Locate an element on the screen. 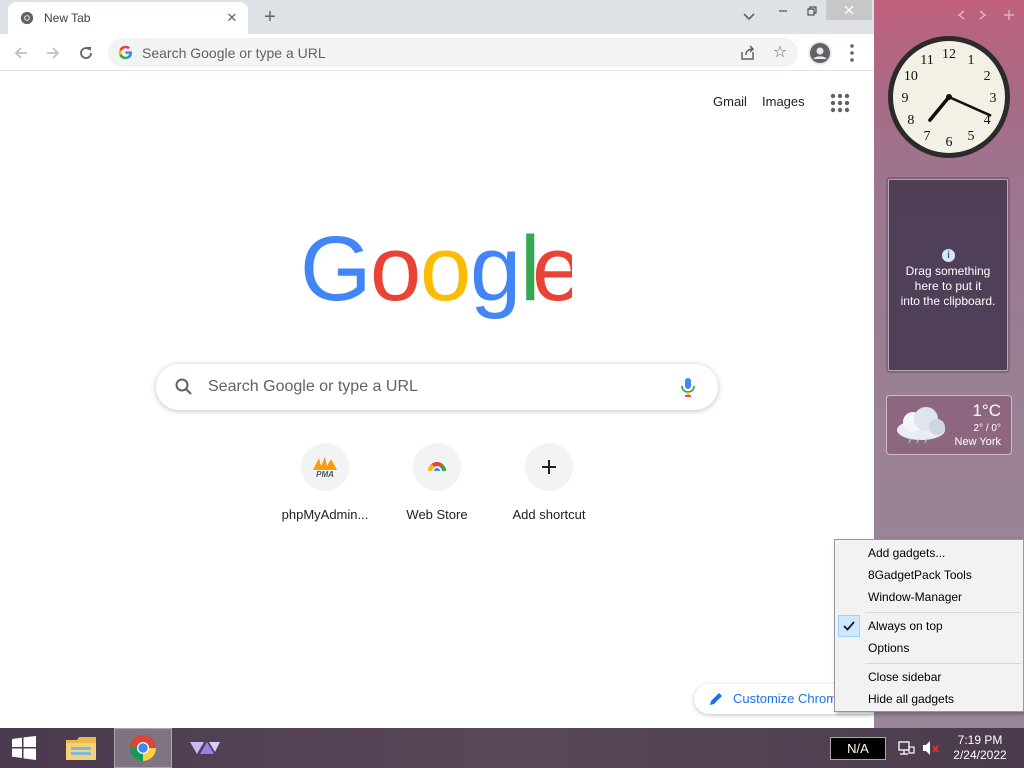 The height and width of the screenshot is (768, 1024). customize-chrome-label: Customize Chrome is located at coordinates (789, 698).